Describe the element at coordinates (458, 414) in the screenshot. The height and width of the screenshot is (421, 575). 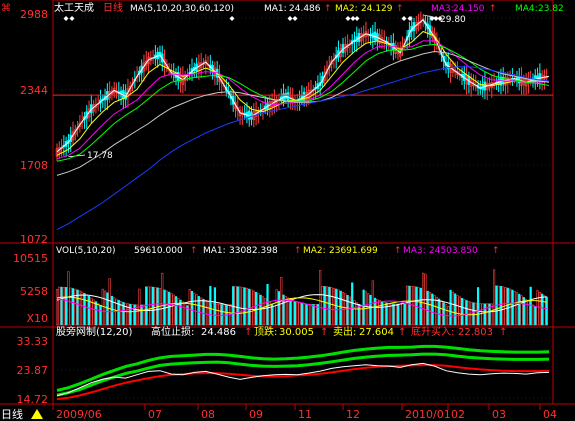
I see `x-tick-label: 02` at that location.